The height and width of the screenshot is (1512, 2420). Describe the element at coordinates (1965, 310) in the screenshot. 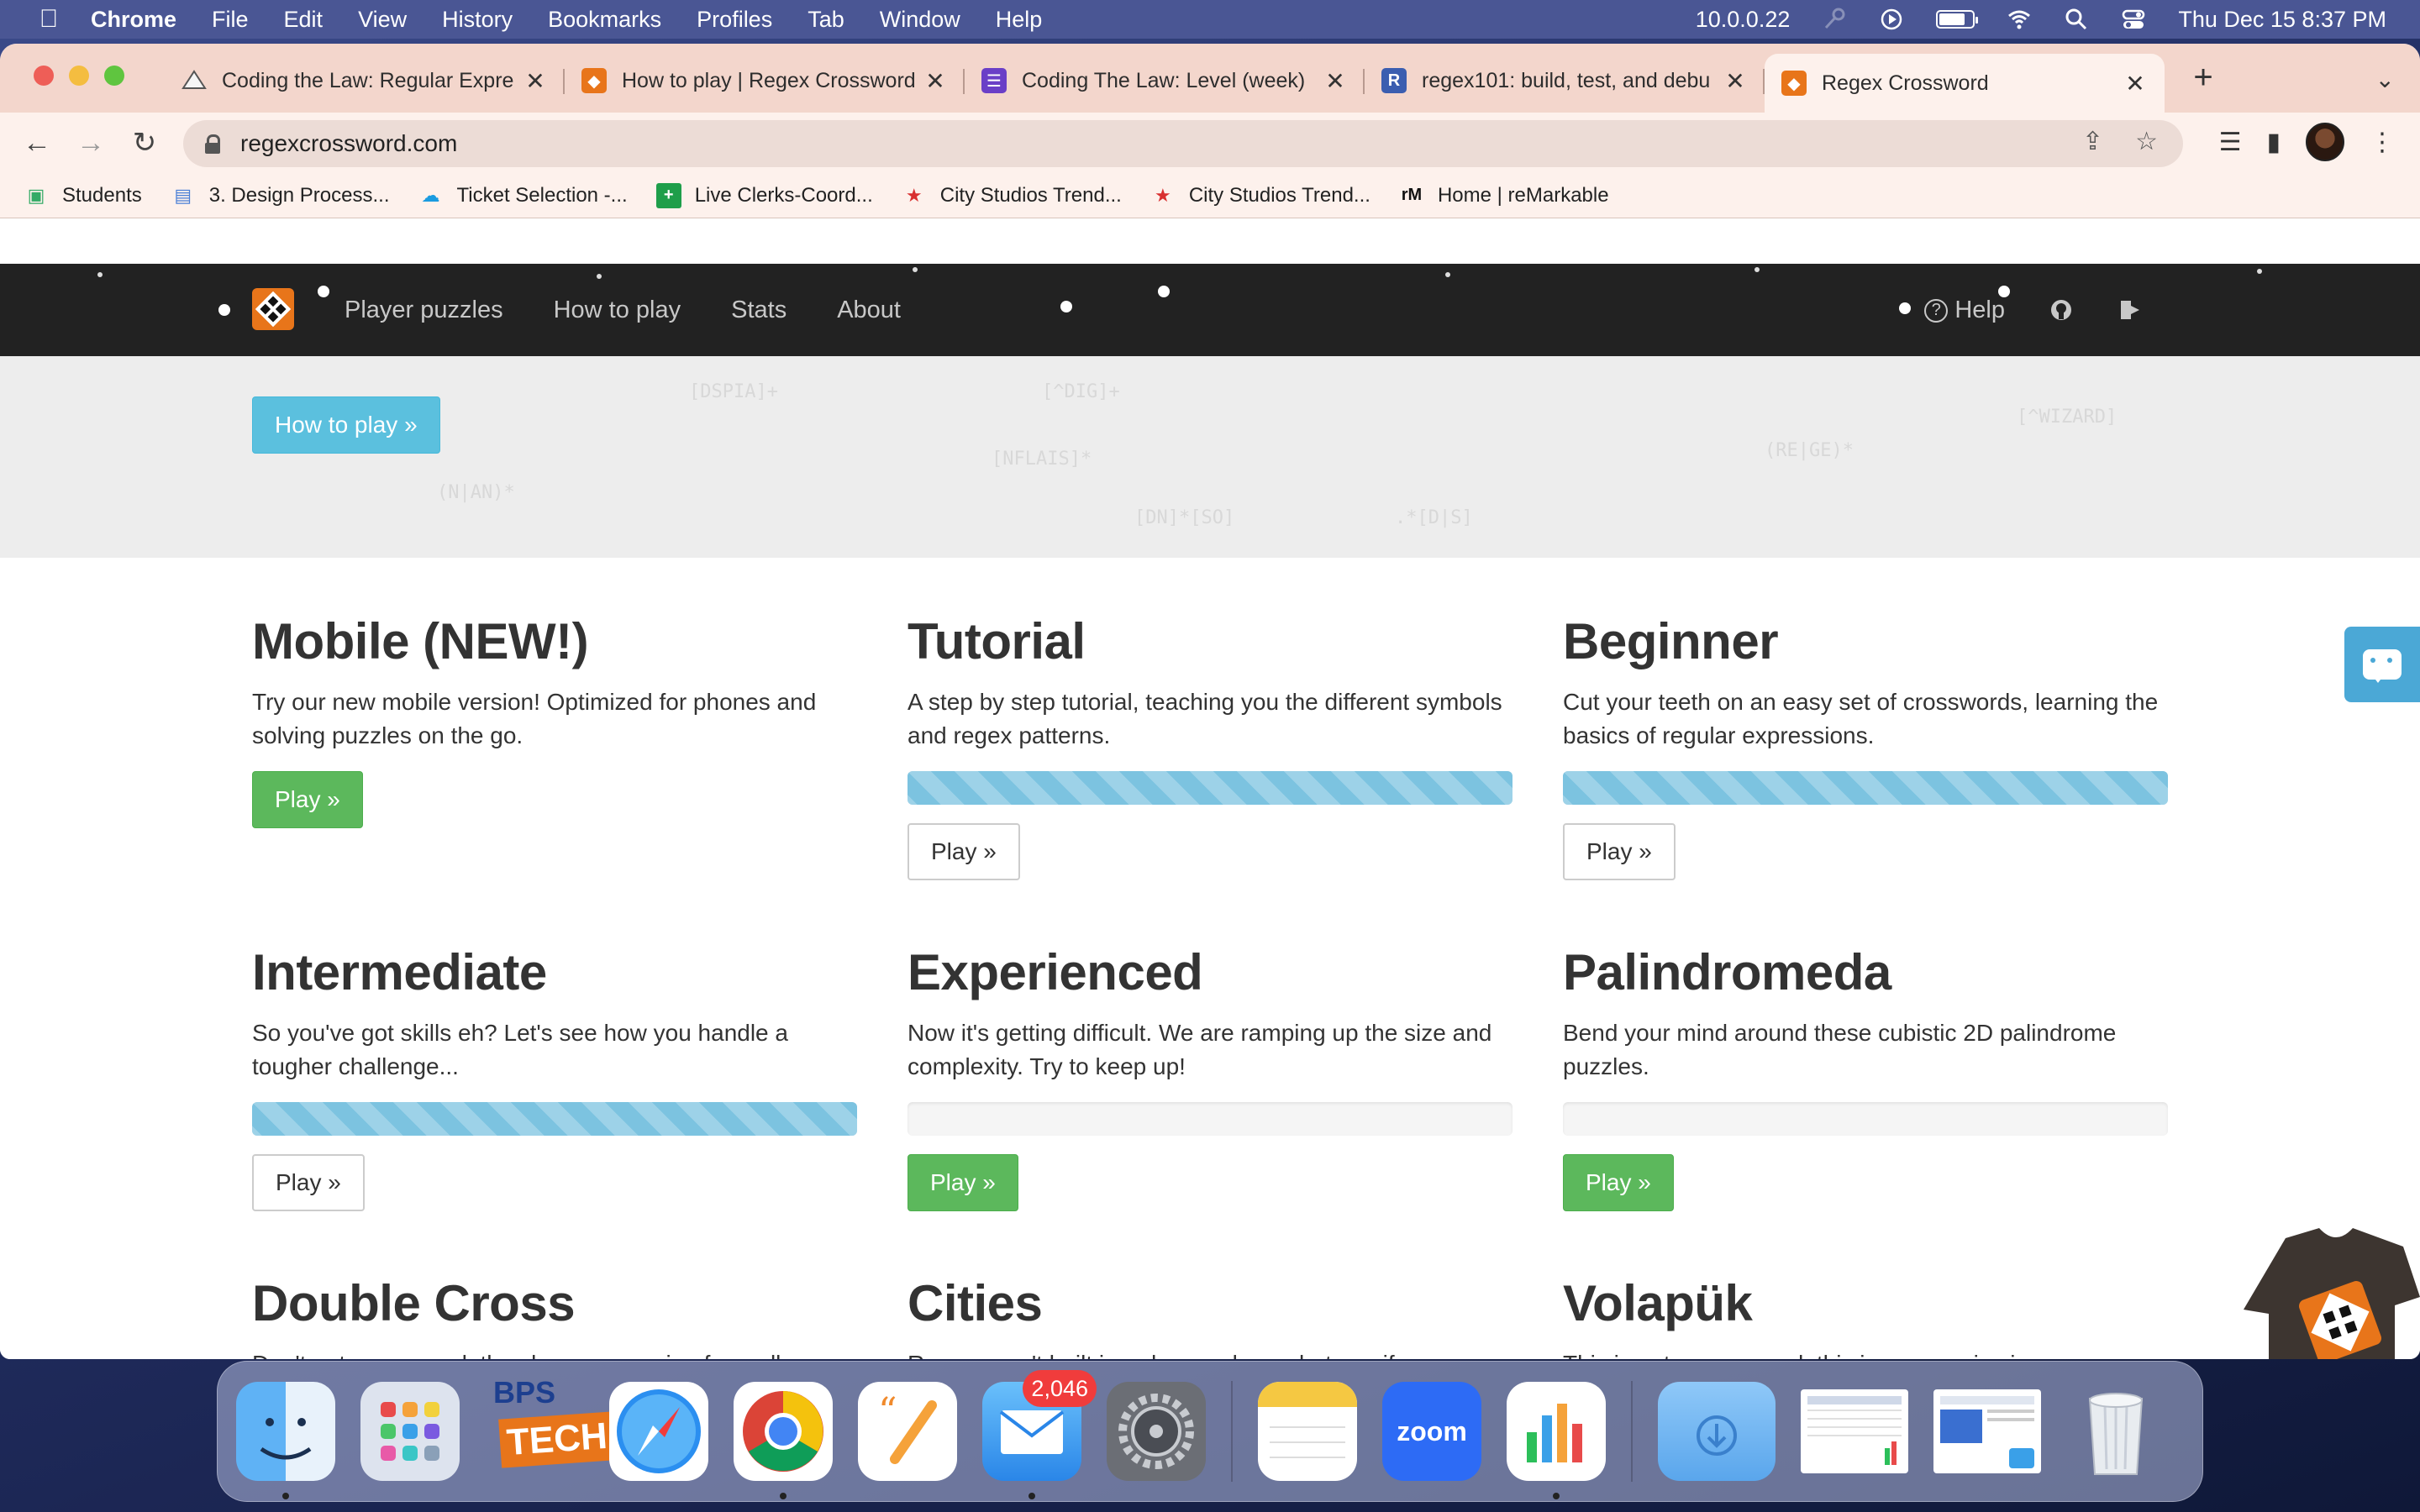

I see `nav-help: ? Help` at that location.